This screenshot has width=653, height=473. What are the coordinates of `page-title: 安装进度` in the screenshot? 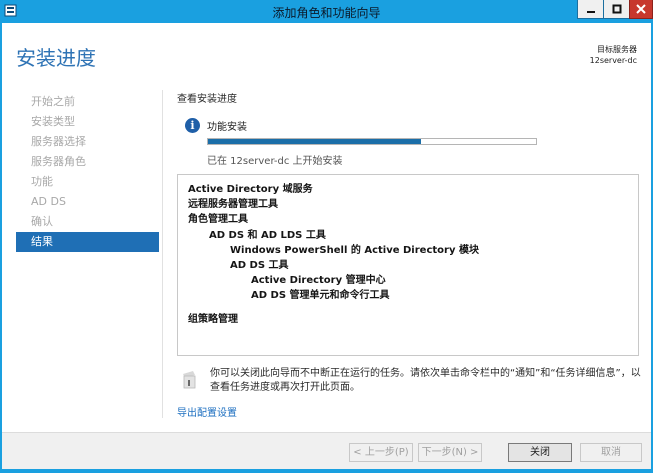 It's located at (56, 58).